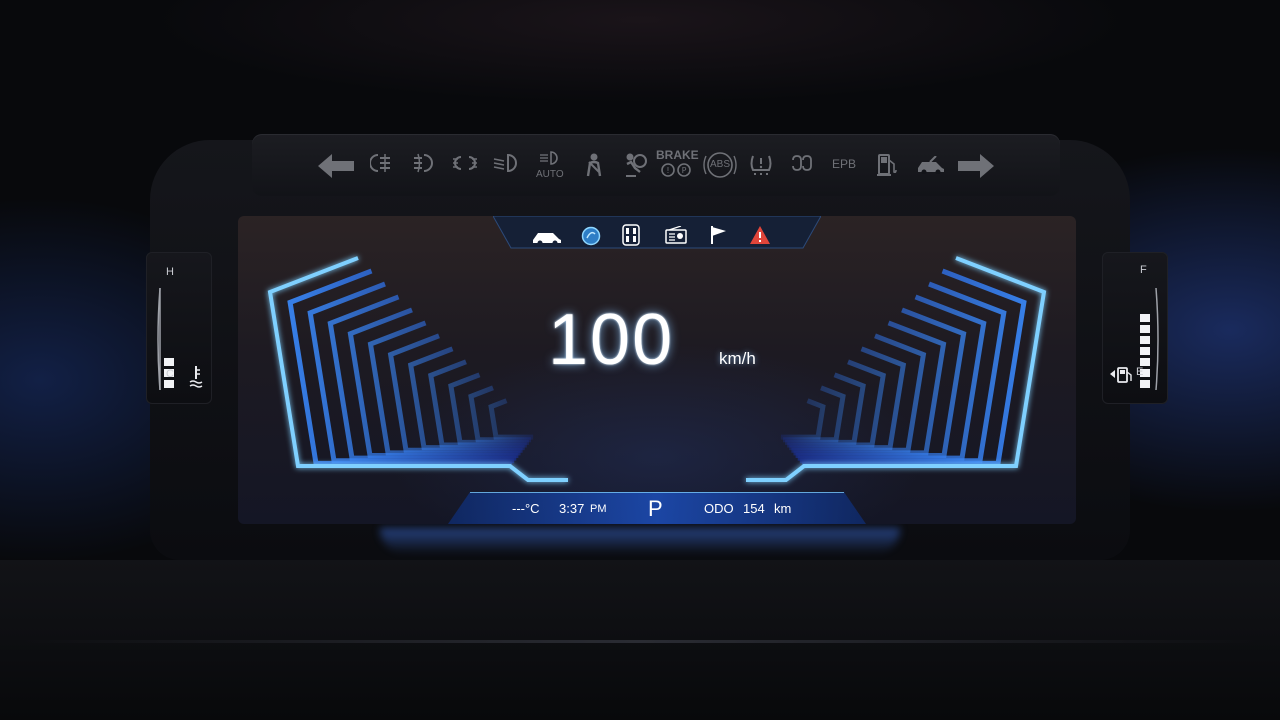 The height and width of the screenshot is (720, 1280). What do you see at coordinates (931, 165) in the screenshot?
I see `door-open-icon` at bounding box center [931, 165].